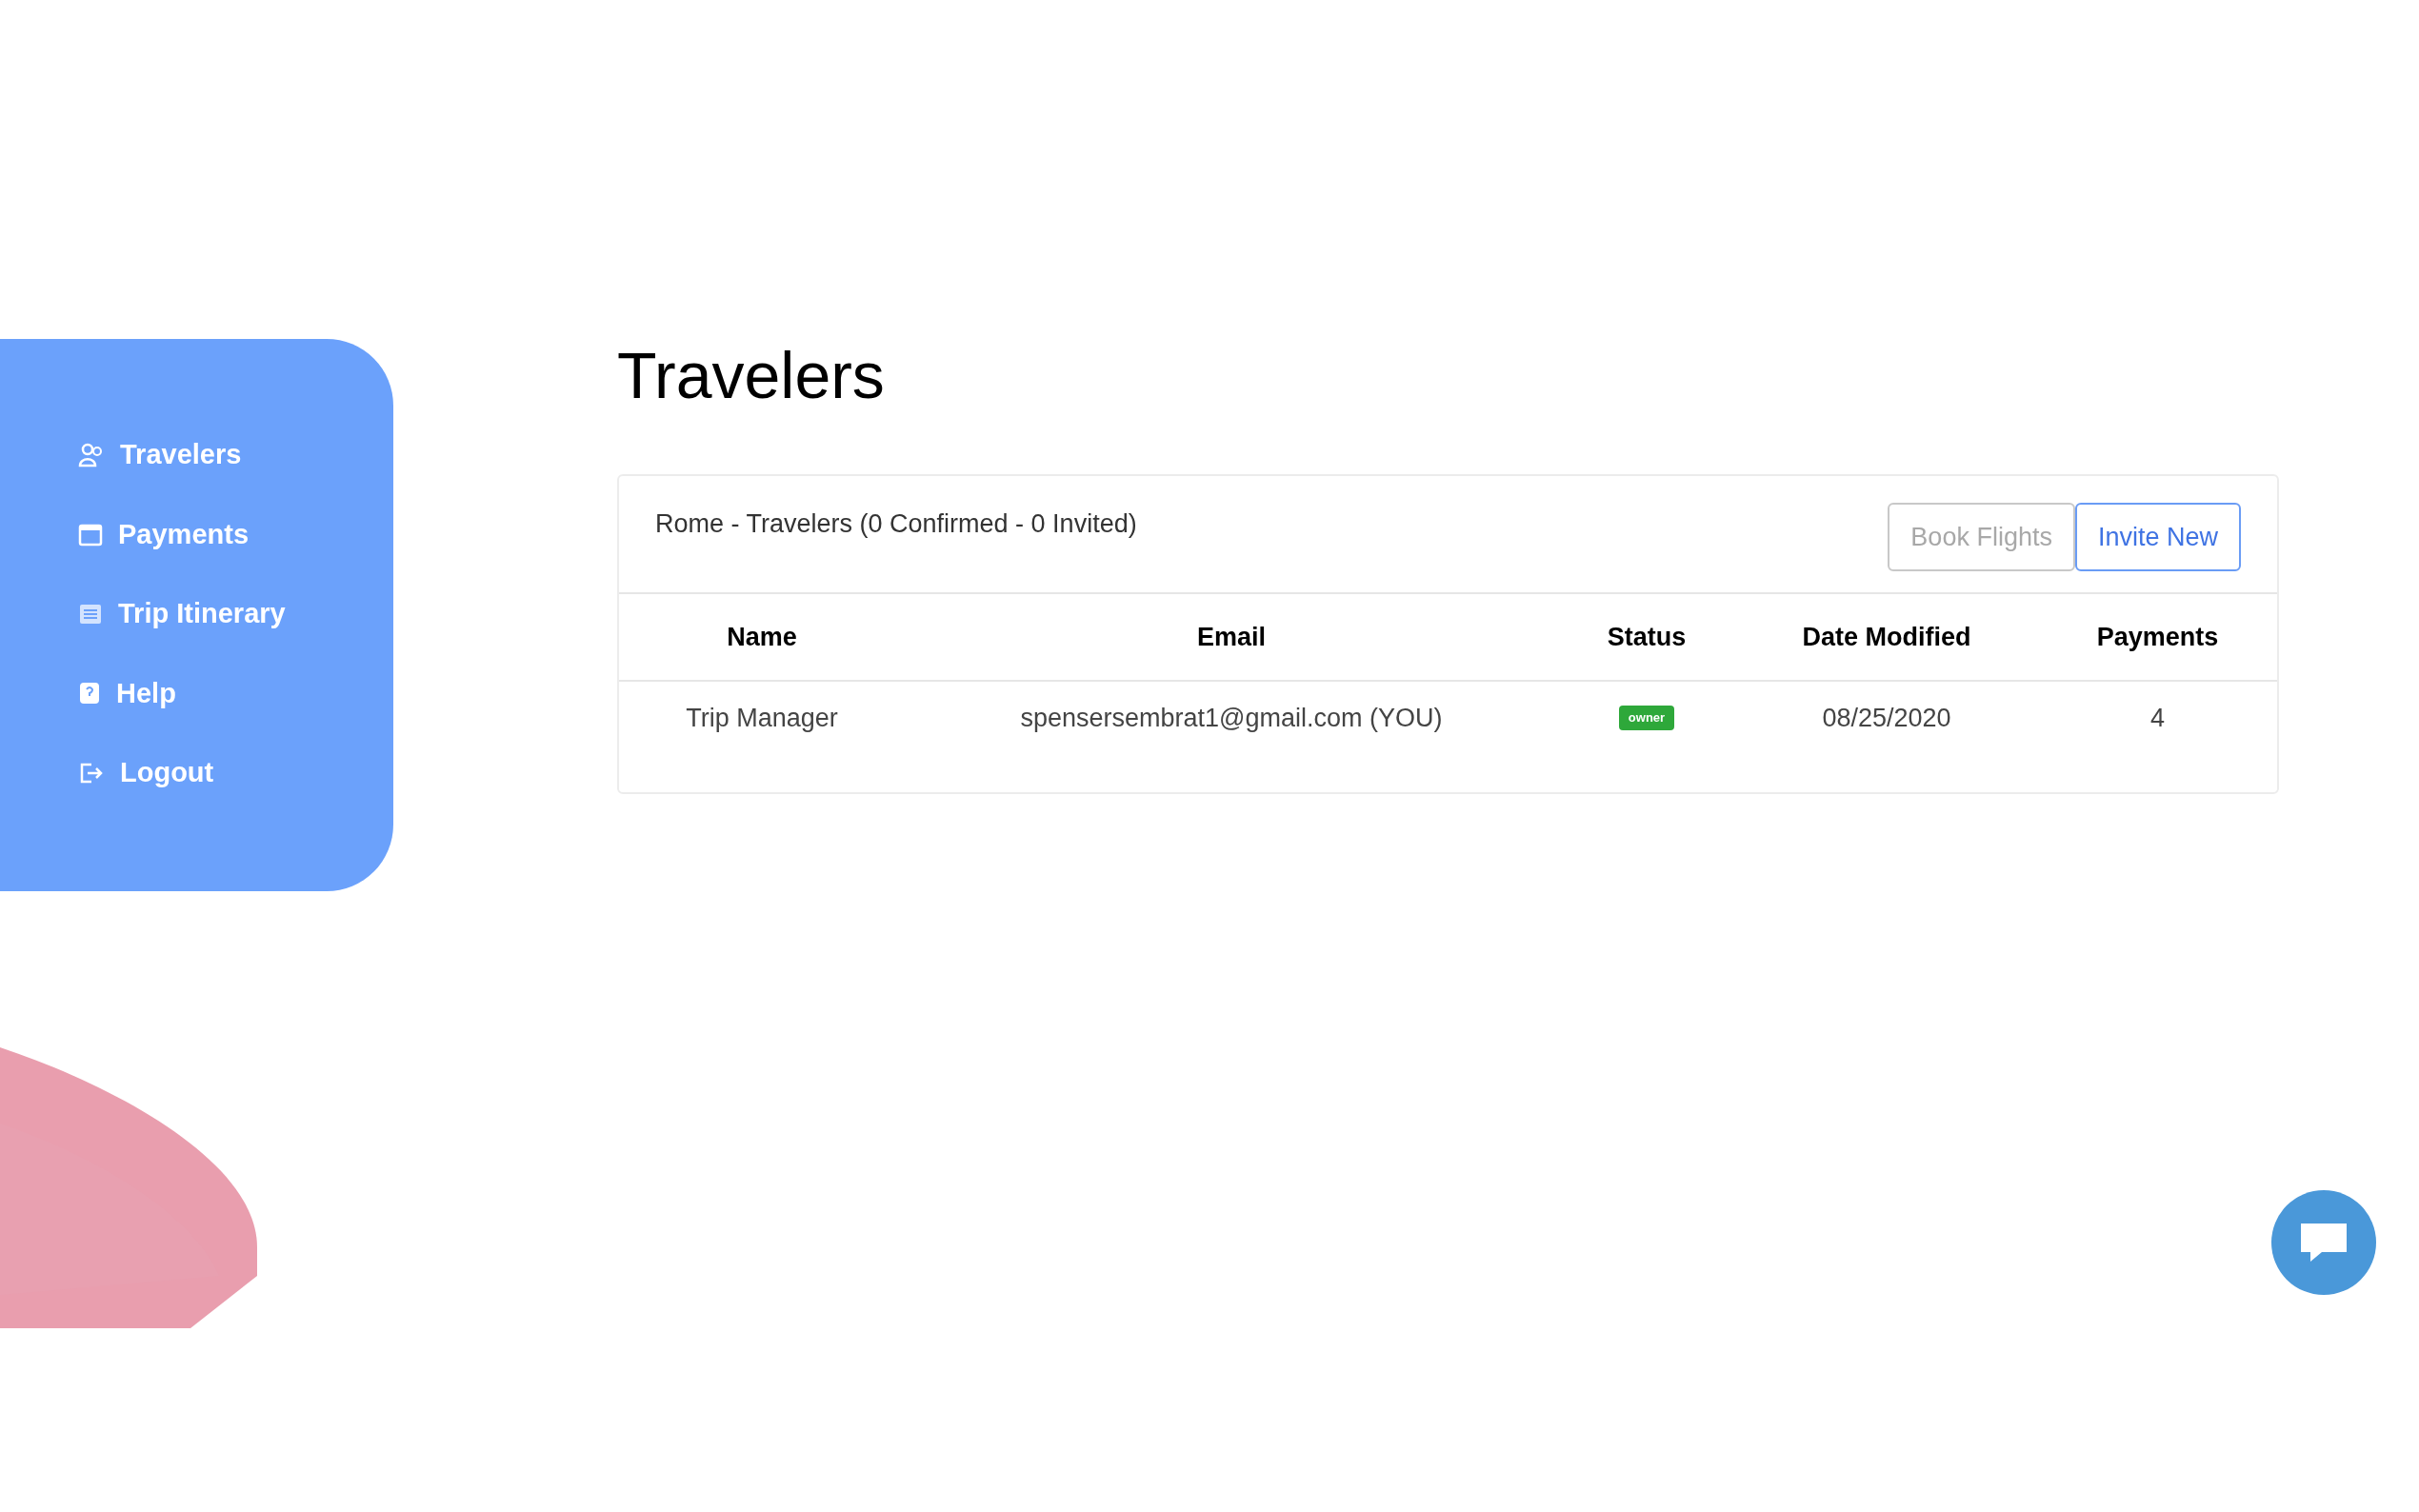  Describe the element at coordinates (1231, 718) in the screenshot. I see `table-cell-text: spensersembrat1@gmail.com (YOU)` at that location.